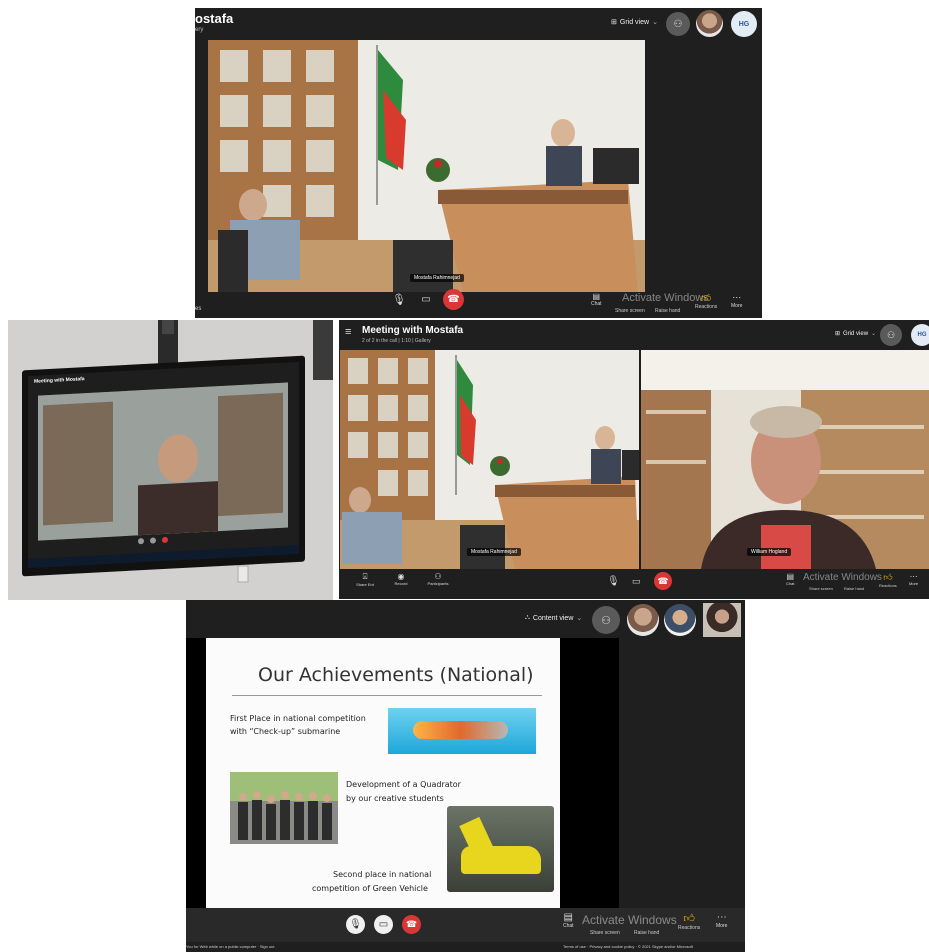 The image size is (929, 952). Describe the element at coordinates (527, 617) in the screenshot. I see `content-view-icon: ⛬` at that location.